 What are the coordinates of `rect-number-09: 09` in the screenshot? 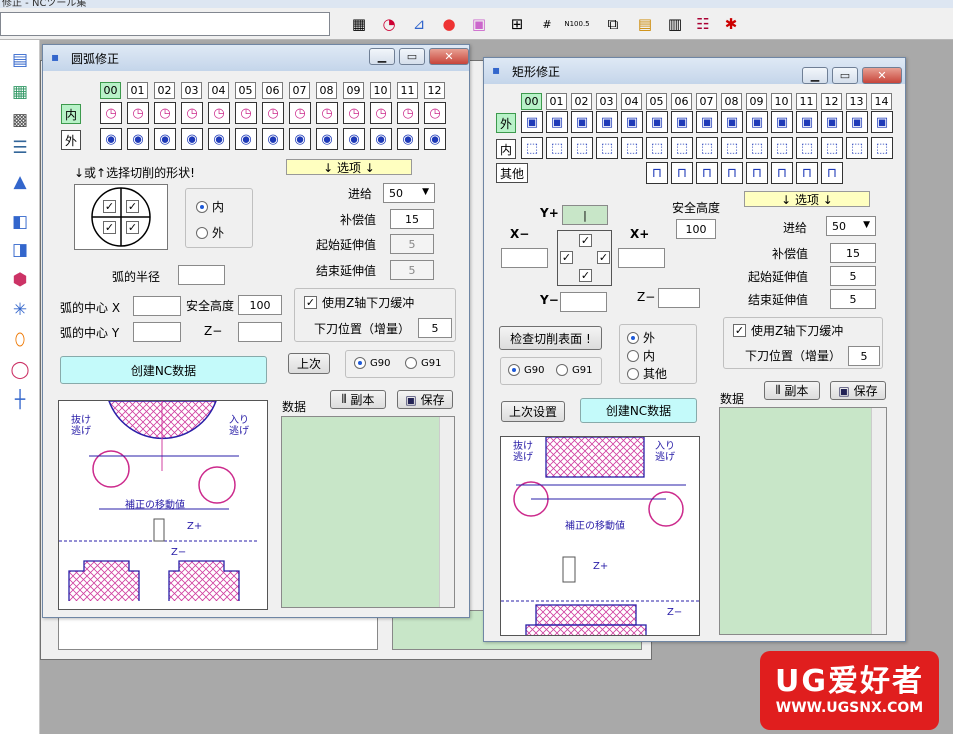 It's located at (756, 101).